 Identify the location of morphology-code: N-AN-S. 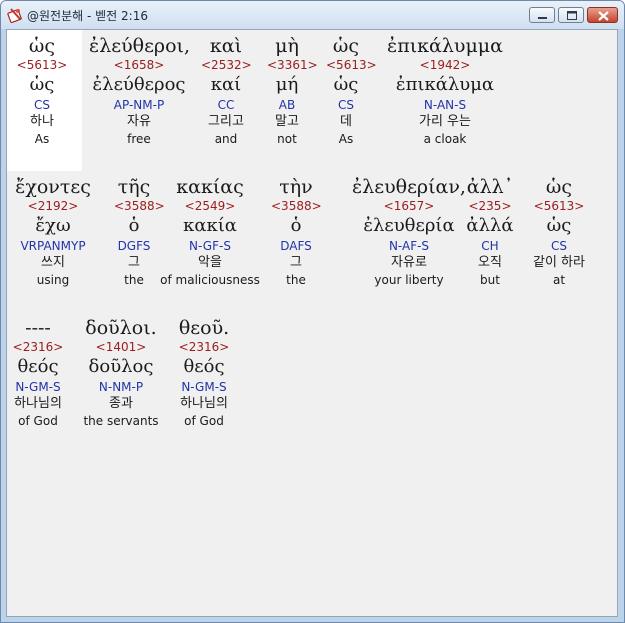
(445, 105).